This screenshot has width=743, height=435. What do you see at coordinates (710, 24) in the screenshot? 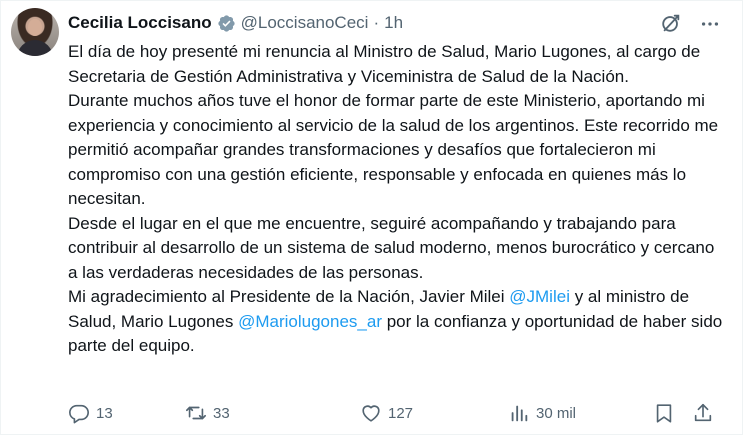
I see `more-icon` at bounding box center [710, 24].